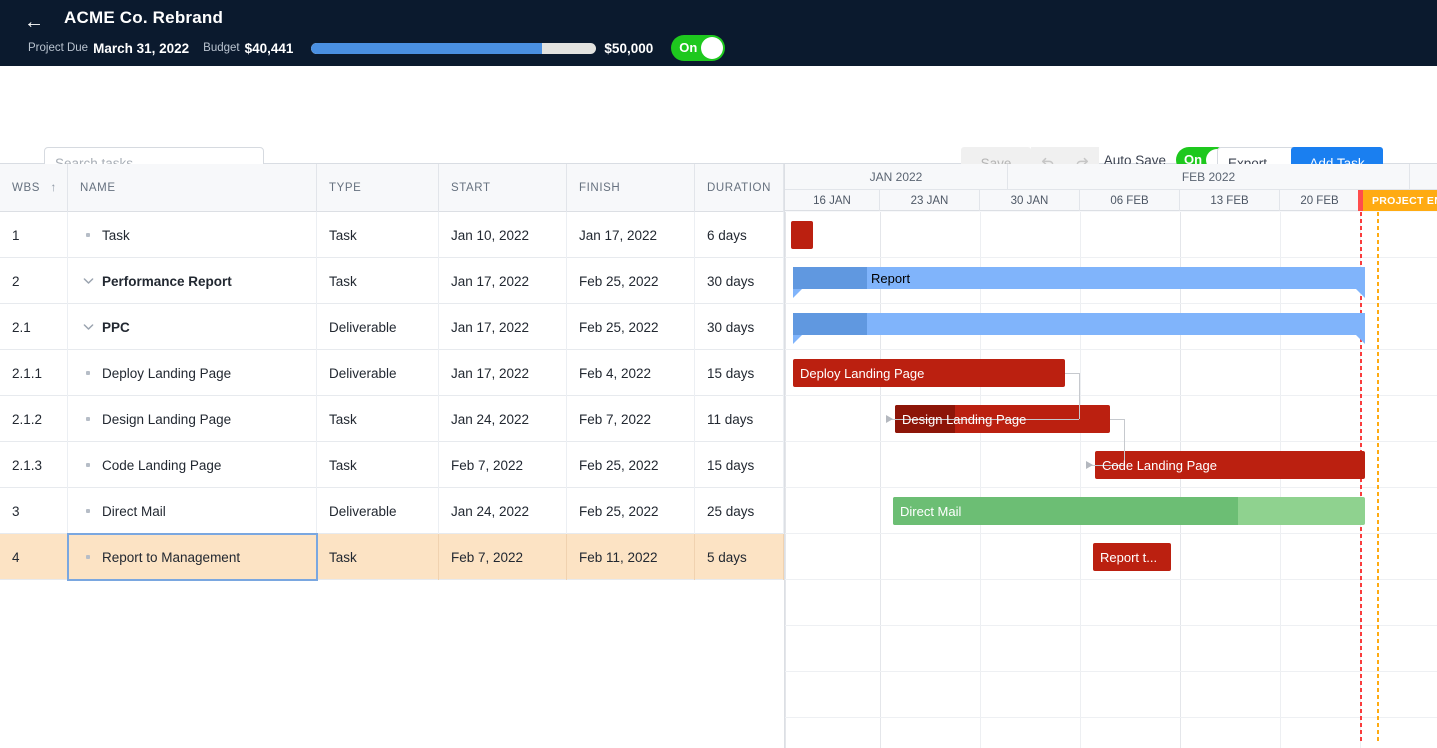 The image size is (1437, 748). What do you see at coordinates (503, 188) in the screenshot?
I see `column-header-start: START` at bounding box center [503, 188].